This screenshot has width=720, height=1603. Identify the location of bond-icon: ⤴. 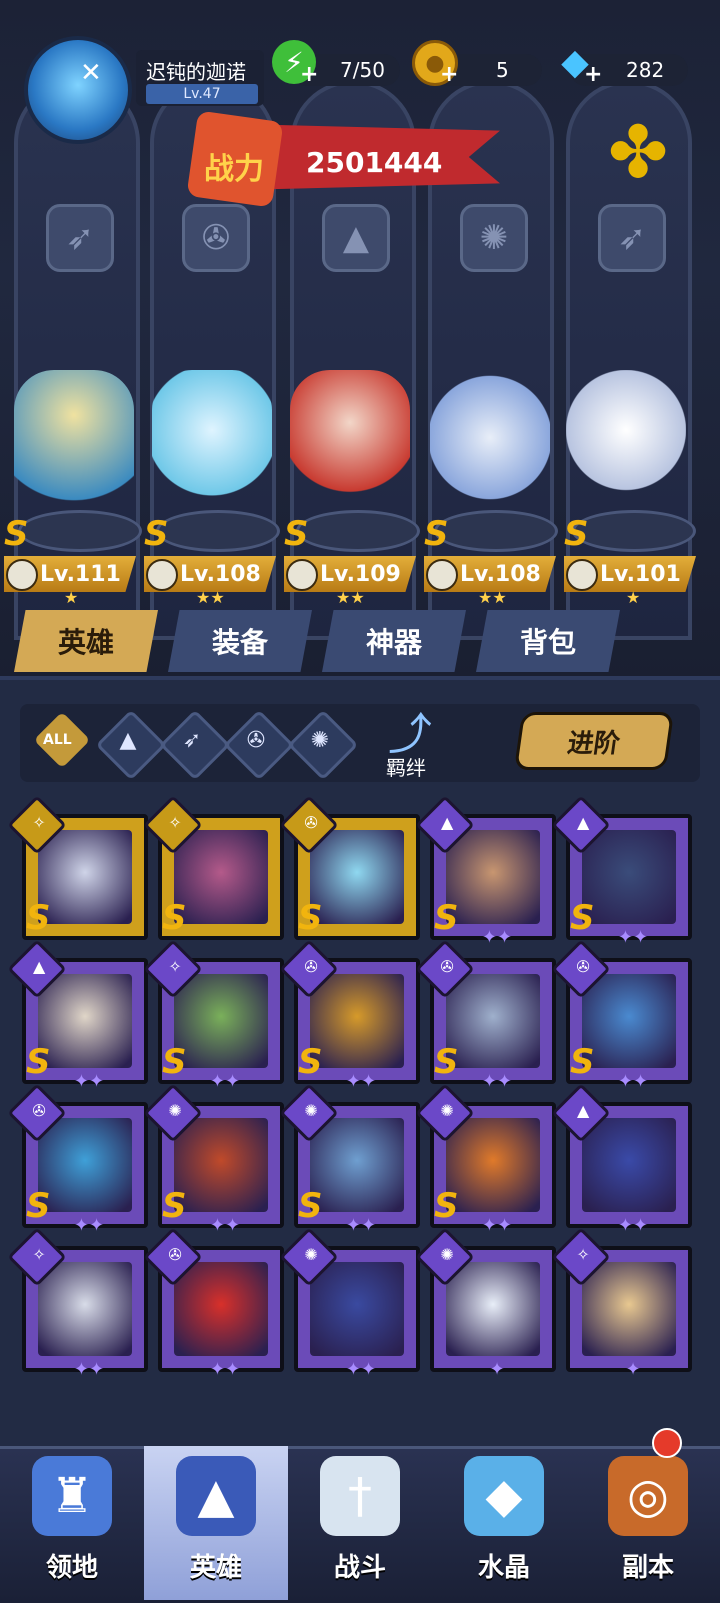
(410, 729).